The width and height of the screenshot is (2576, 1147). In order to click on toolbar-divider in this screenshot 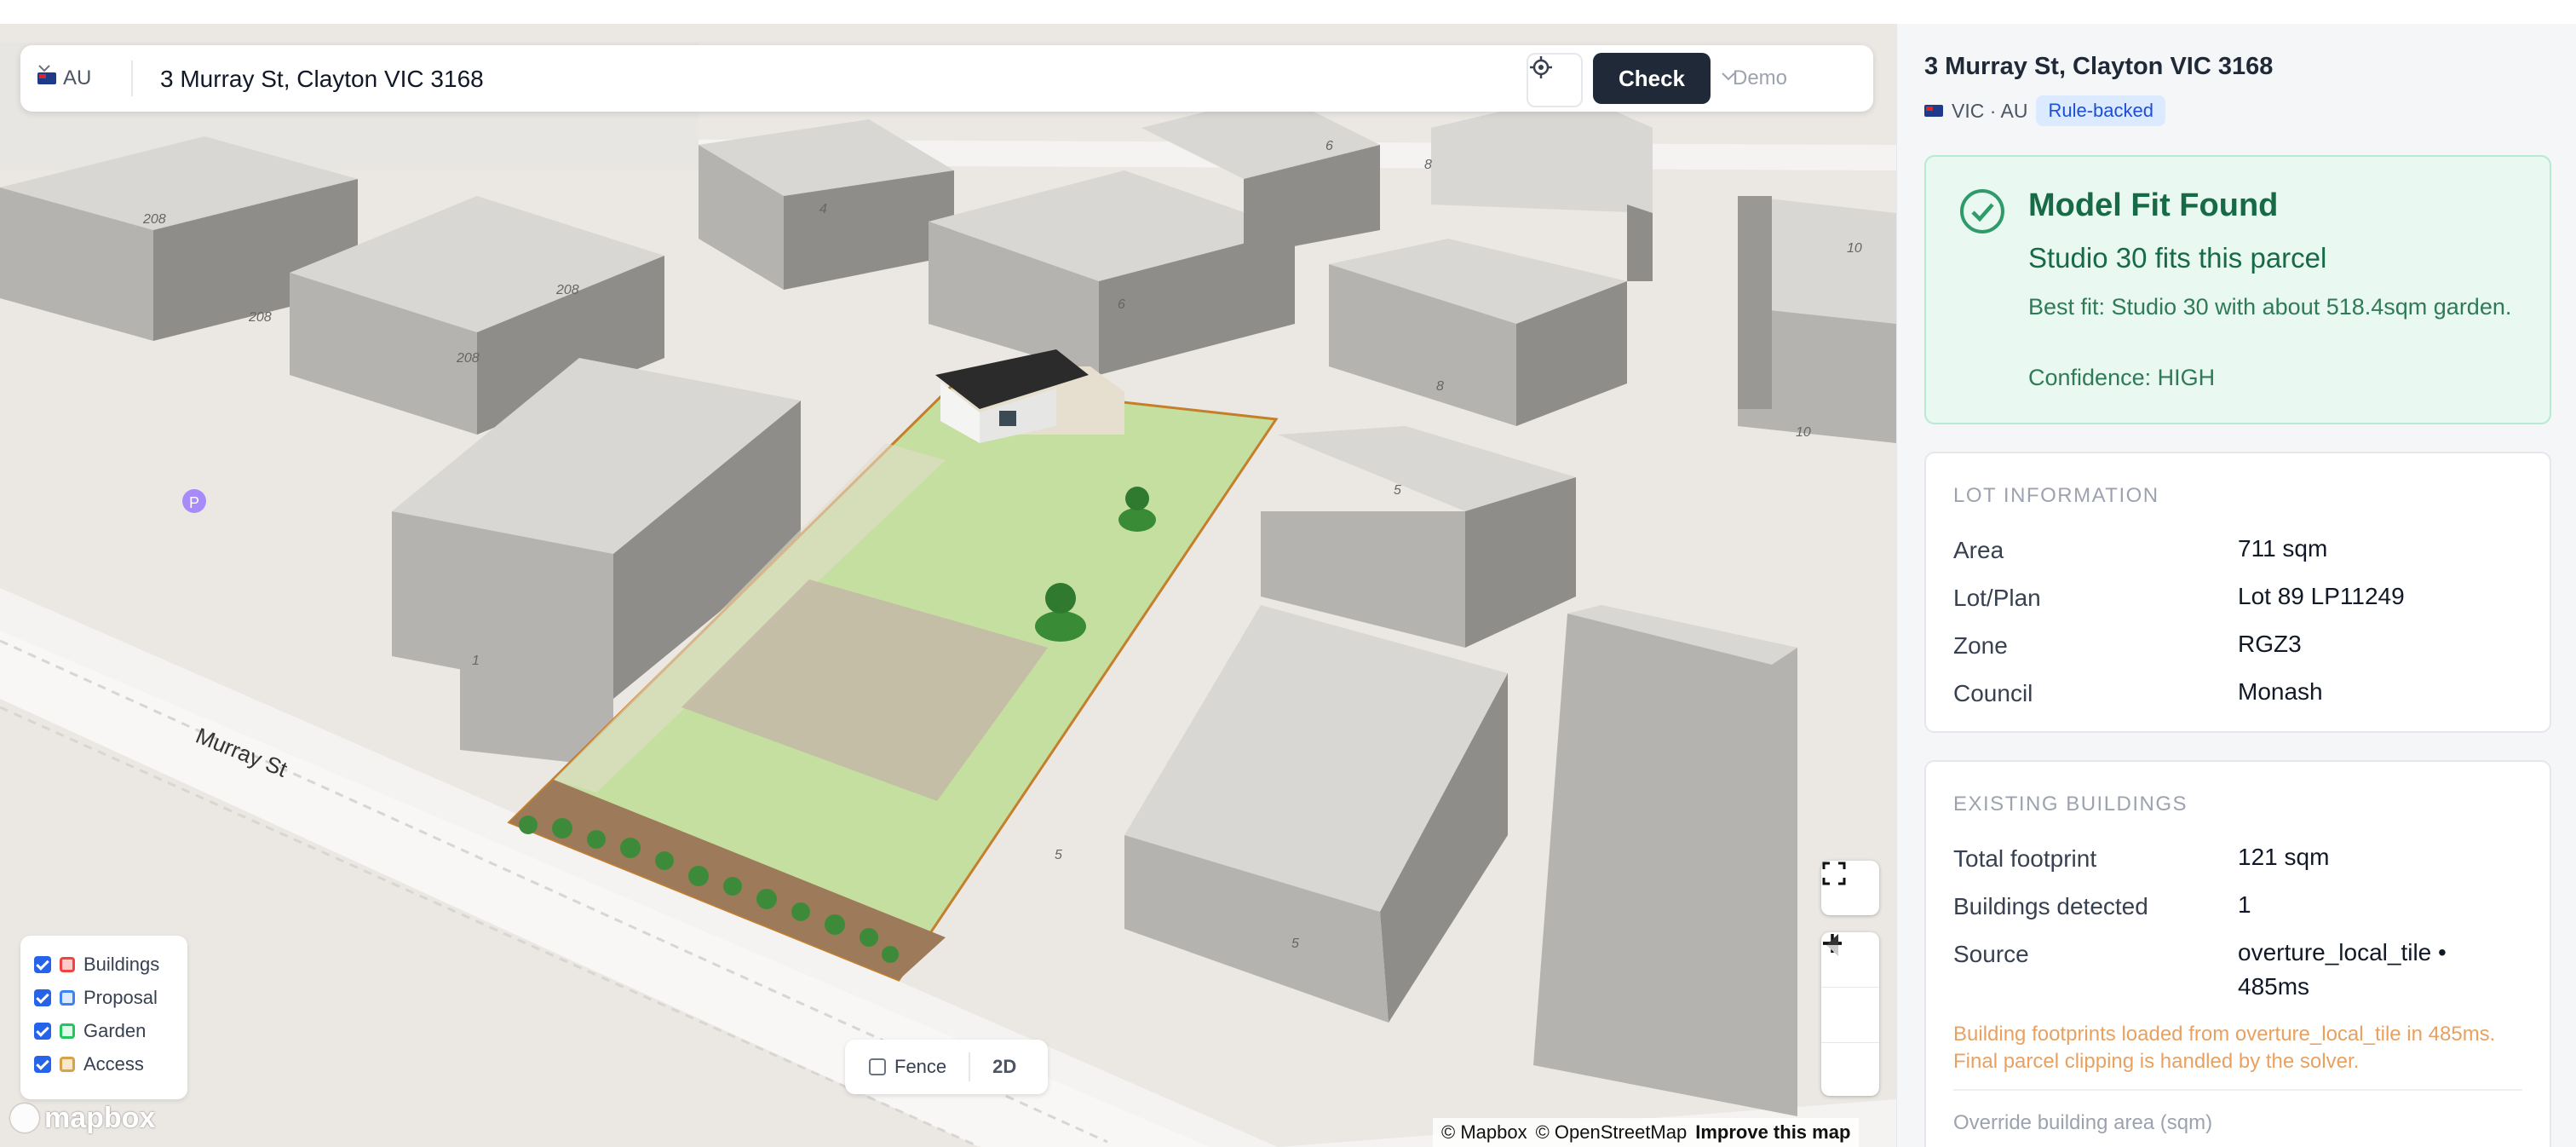, I will do `click(970, 1066)`.